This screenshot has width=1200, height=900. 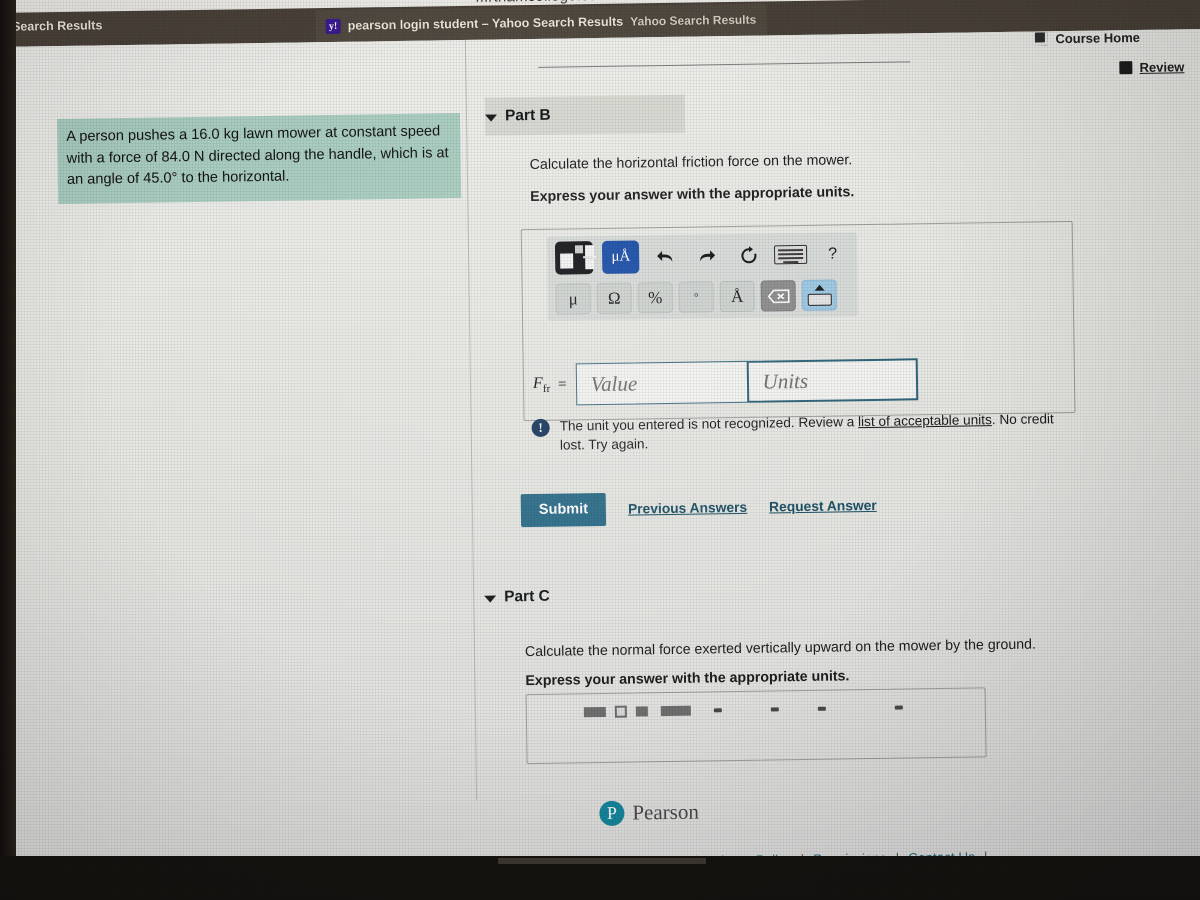 I want to click on pearson-brand: Pearson, so click(x=666, y=812).